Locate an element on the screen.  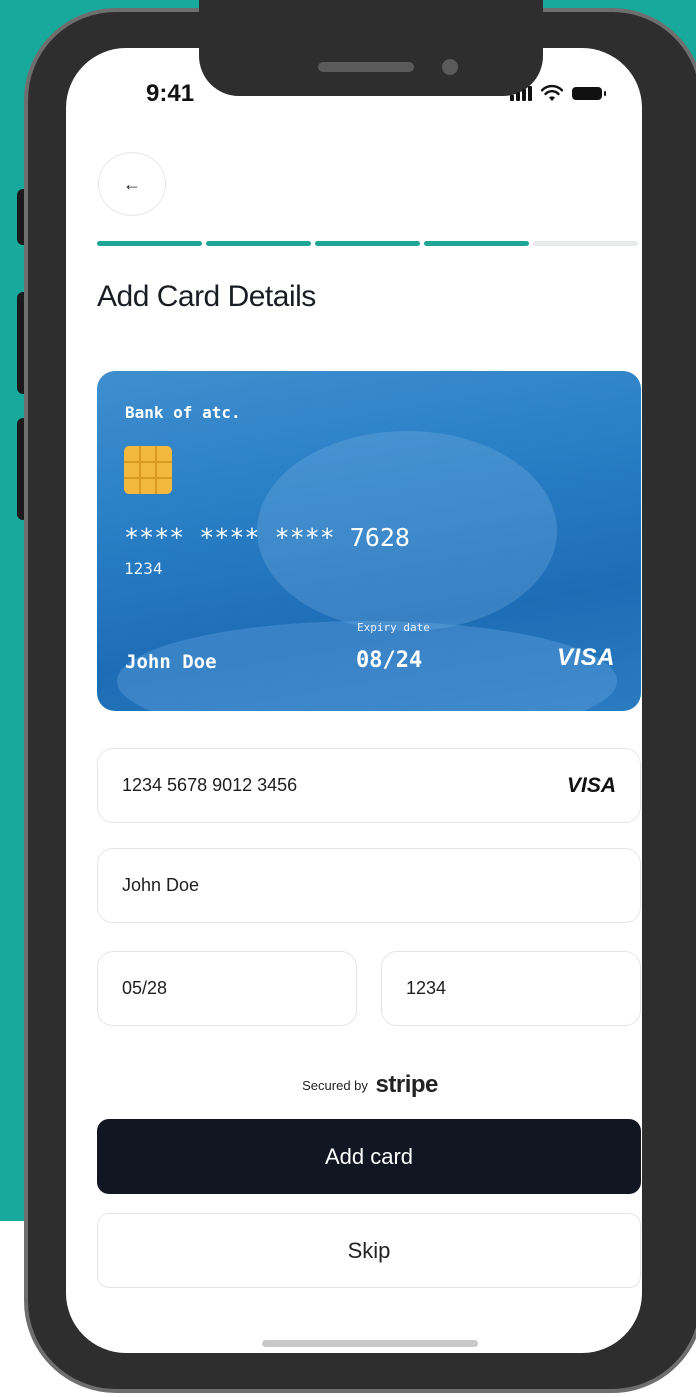
card-expiry: 08/24 is located at coordinates (389, 660).